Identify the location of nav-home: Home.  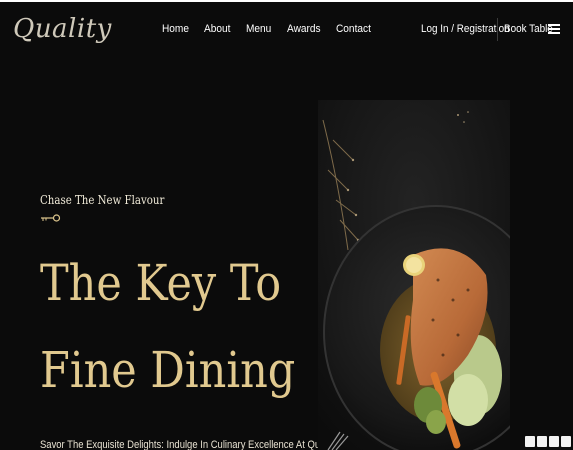
(175, 29).